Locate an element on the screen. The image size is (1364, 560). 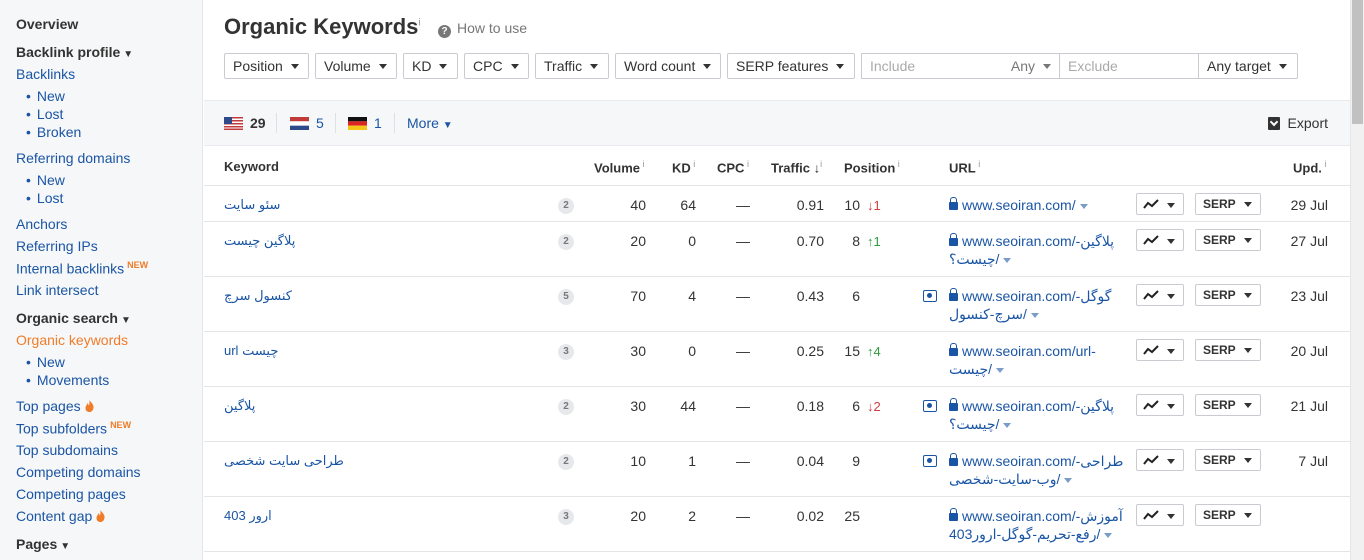
col-cpc: CPC i is located at coordinates (733, 167).